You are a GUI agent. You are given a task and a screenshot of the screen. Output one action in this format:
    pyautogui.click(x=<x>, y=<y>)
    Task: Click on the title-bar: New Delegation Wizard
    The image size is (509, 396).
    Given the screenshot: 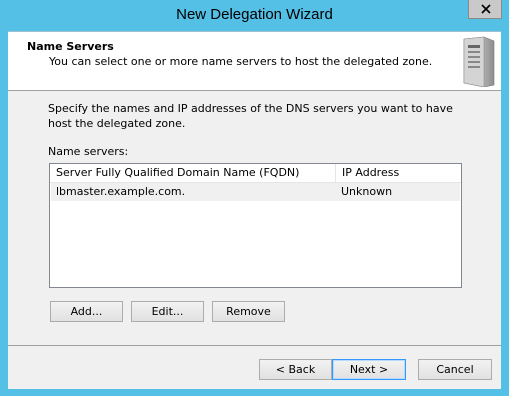 What is the action you would take?
    pyautogui.click(x=254, y=15)
    